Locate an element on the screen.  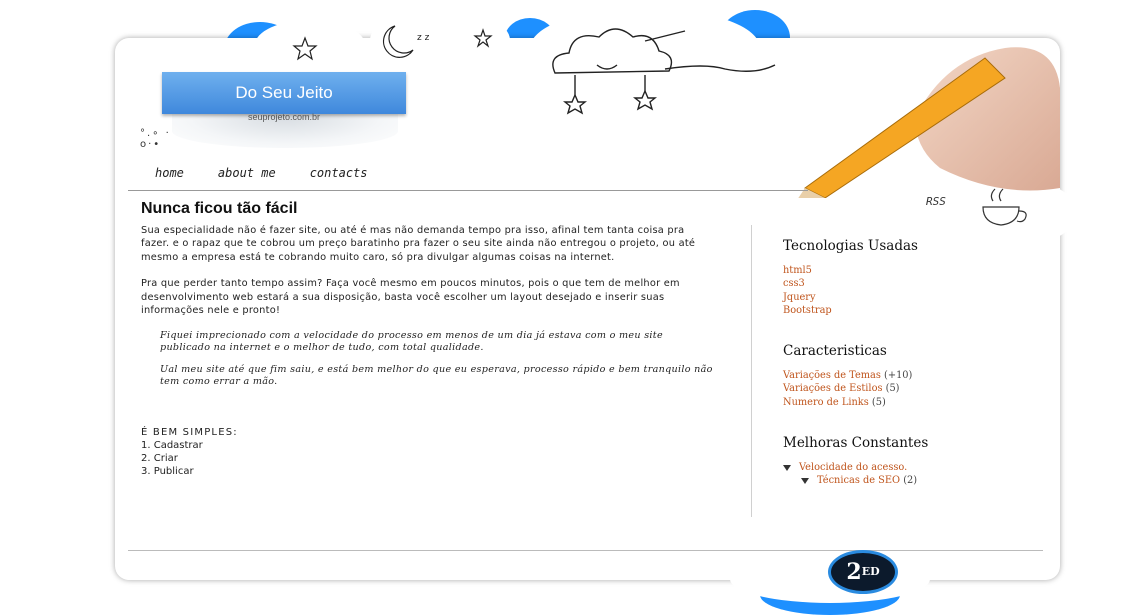
svg-text: z z is located at coordinates (423, 38).